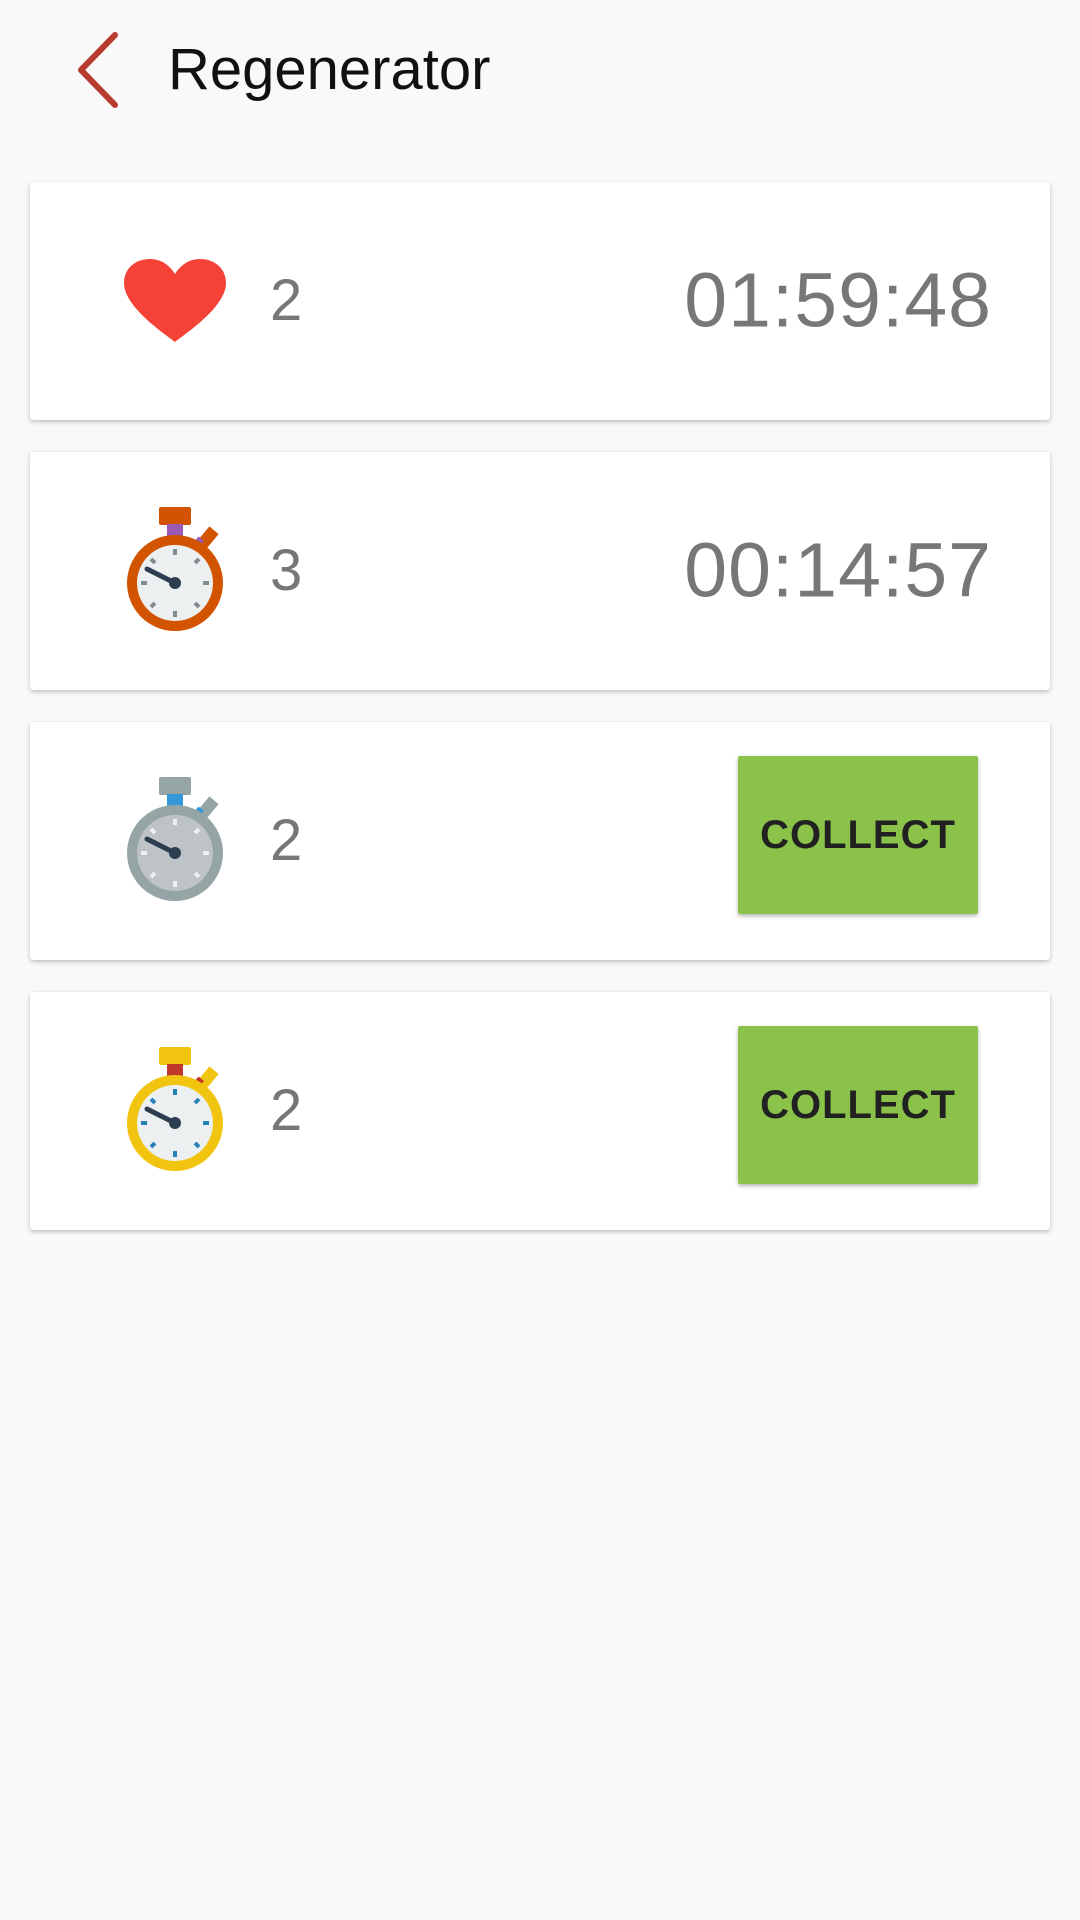  I want to click on app-header: Regenerator, so click(540, 72).